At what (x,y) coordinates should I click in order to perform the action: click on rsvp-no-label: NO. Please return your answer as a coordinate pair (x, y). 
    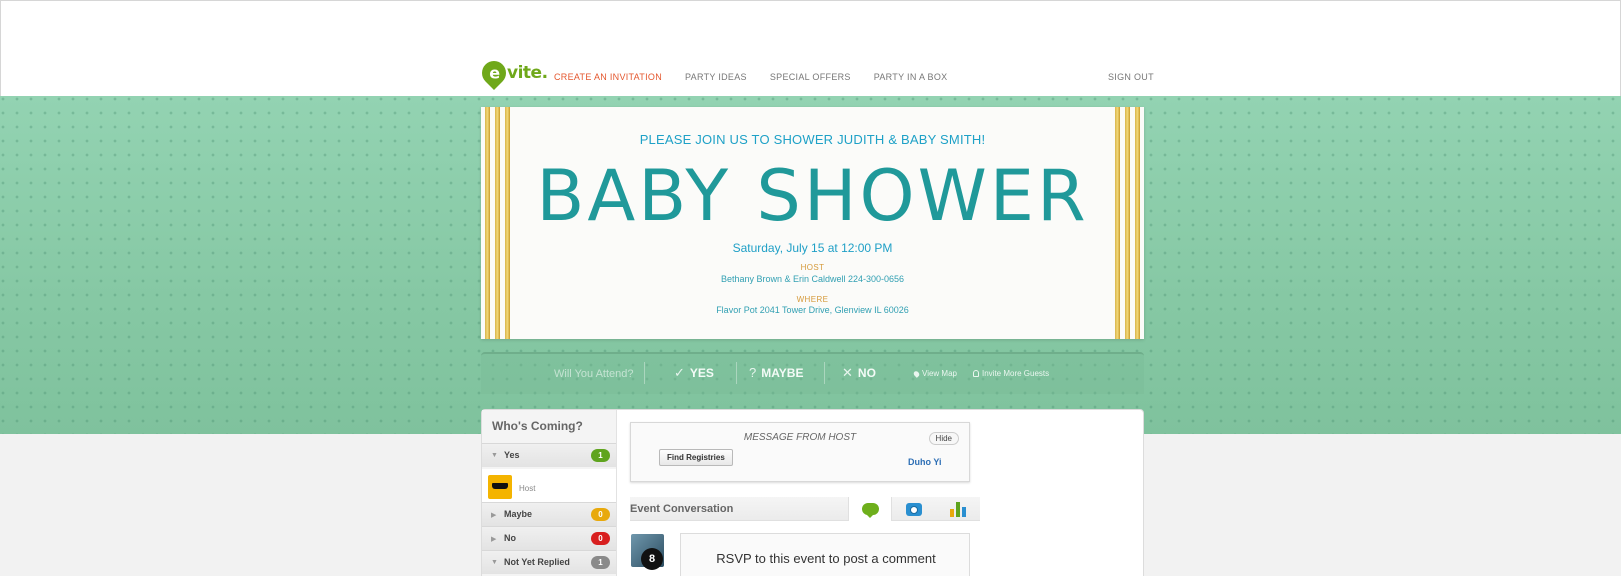
    Looking at the image, I should click on (866, 373).